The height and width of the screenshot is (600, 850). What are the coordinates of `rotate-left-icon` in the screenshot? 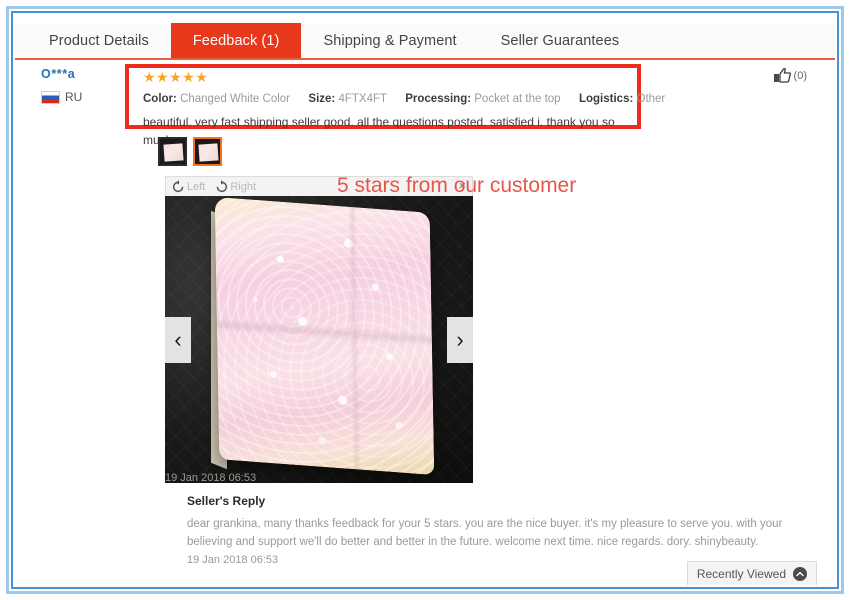 It's located at (178, 186).